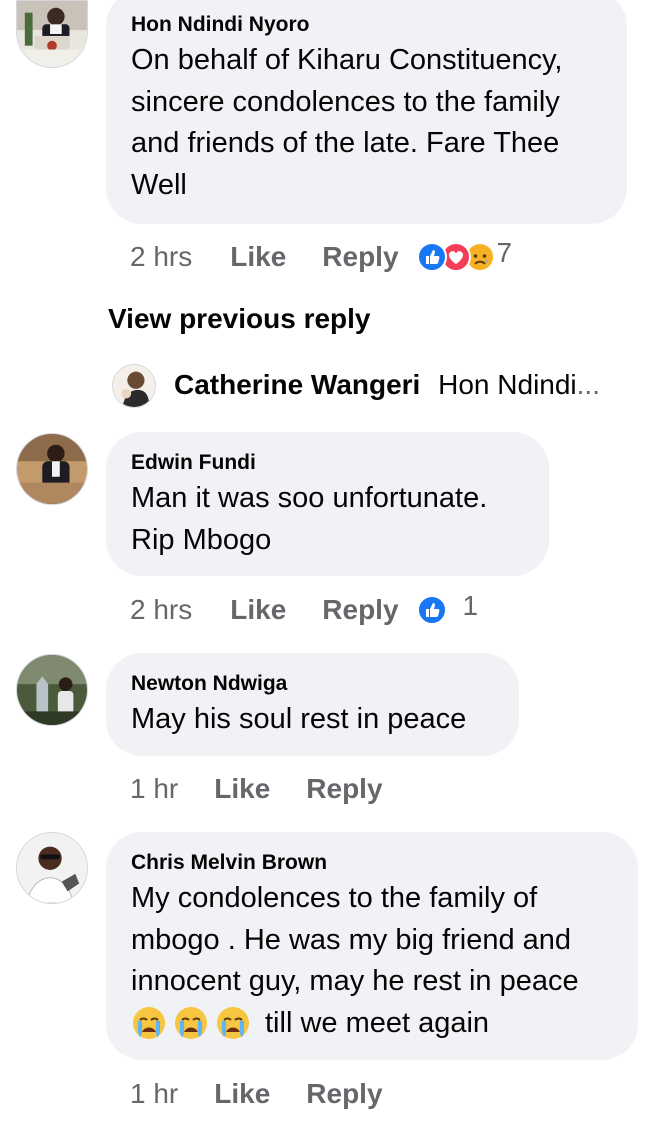 The image size is (672, 1121). What do you see at coordinates (309, 519) in the screenshot?
I see `comment-text: Man it was soo unfortunate. Rip Mbogo` at bounding box center [309, 519].